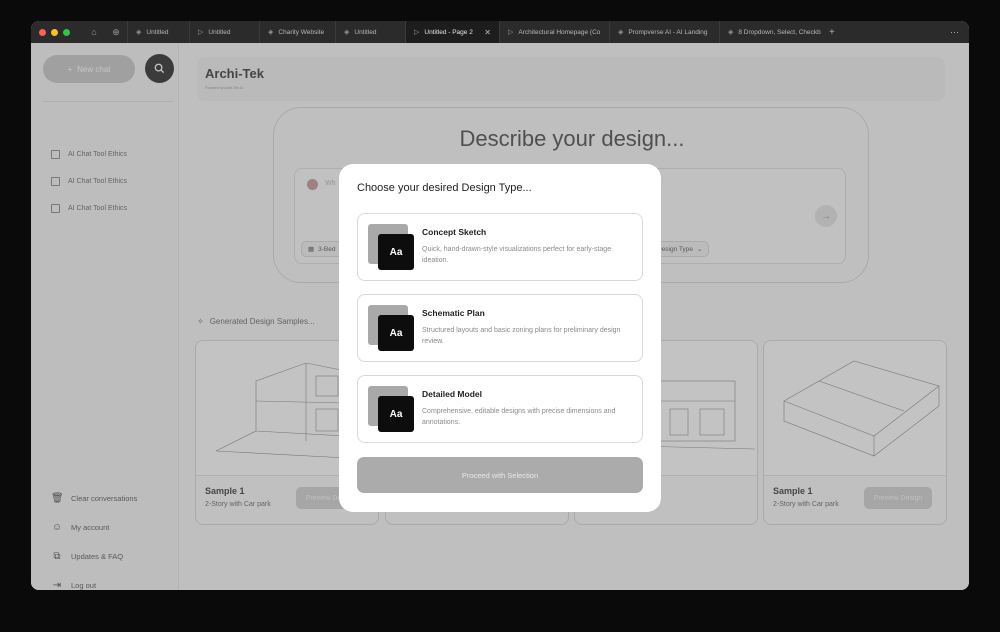 This screenshot has width=1000, height=632. I want to click on tab-untitled-1: ◈ Untitled, so click(158, 32).